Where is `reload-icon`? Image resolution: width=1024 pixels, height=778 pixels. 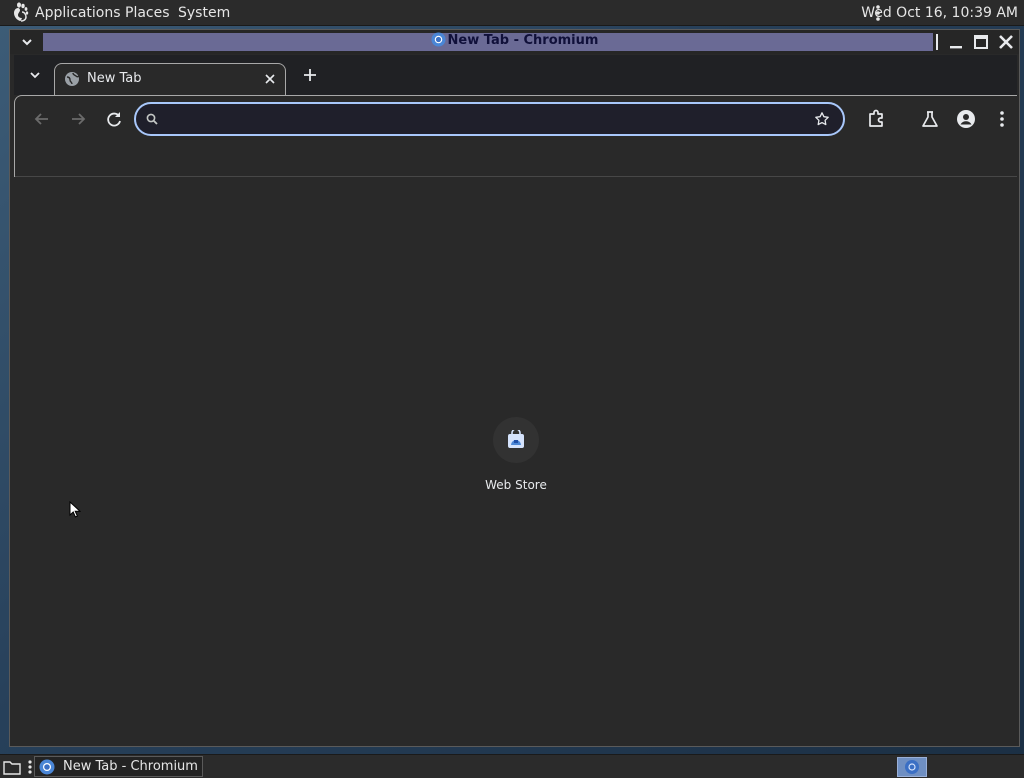
reload-icon is located at coordinates (114, 119).